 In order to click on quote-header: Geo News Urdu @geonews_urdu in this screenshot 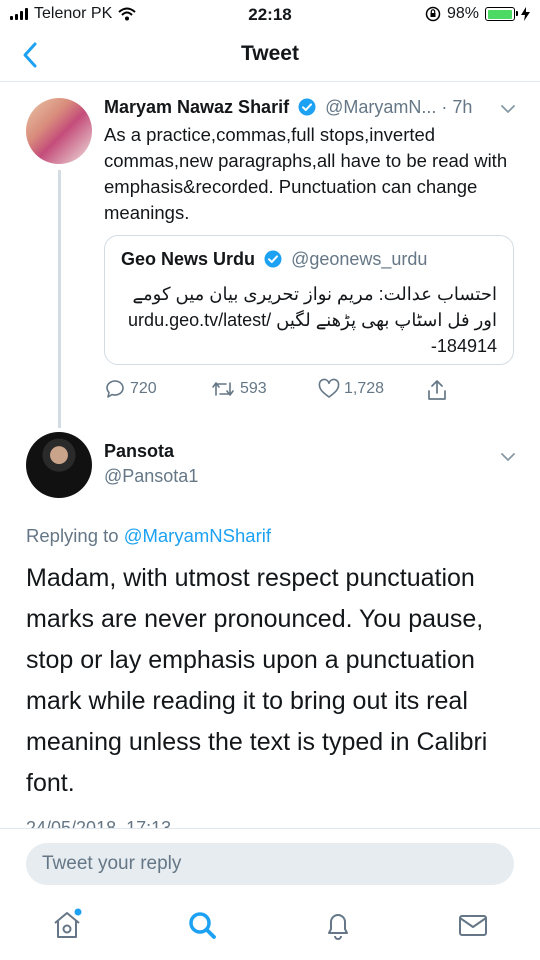, I will do `click(274, 259)`.